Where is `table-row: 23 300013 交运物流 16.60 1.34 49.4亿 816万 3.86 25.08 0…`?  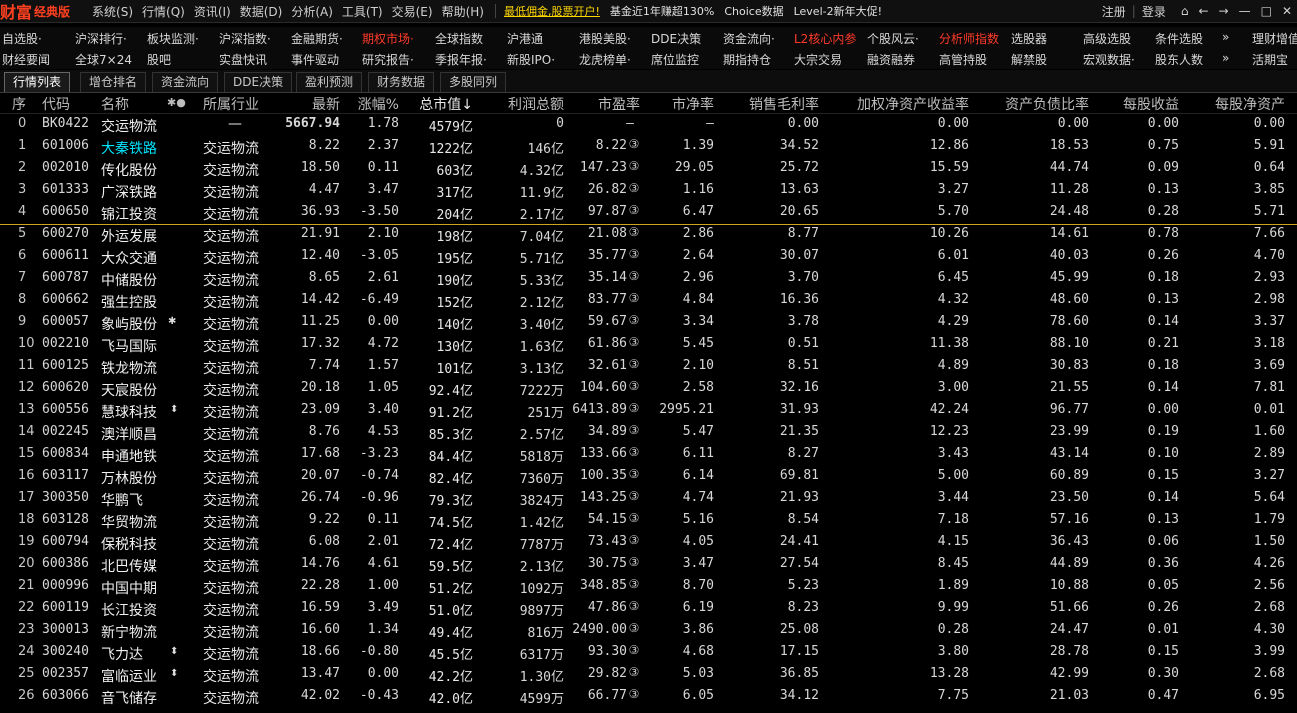 table-row: 23 300013 交运物流 16.60 1.34 49.4亿 816万 3.86 25.08 0… is located at coordinates (648, 631).